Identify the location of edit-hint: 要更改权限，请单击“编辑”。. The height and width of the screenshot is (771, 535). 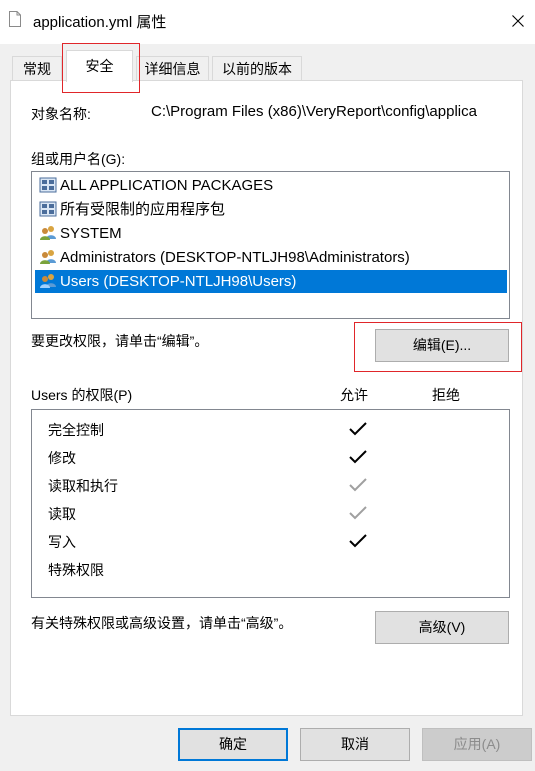
(120, 341).